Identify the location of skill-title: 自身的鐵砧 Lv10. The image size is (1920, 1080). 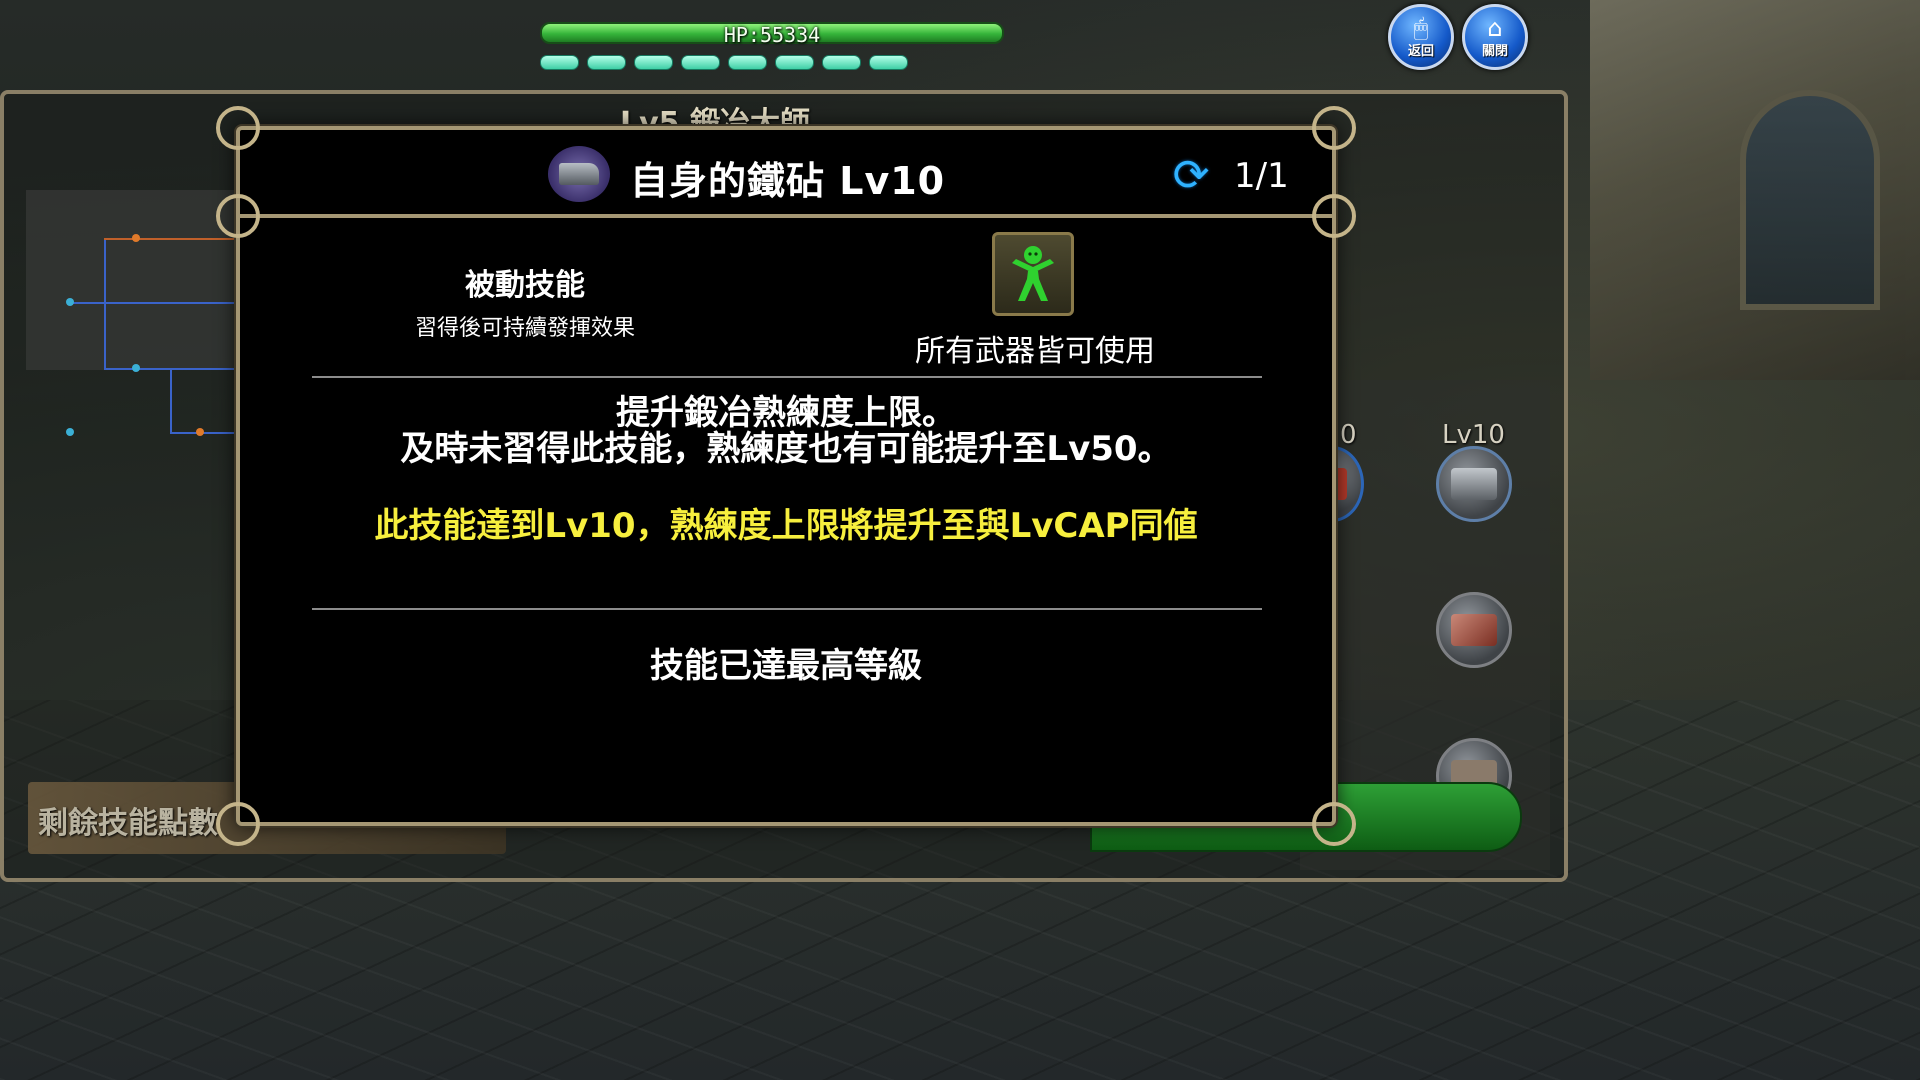
(788, 181).